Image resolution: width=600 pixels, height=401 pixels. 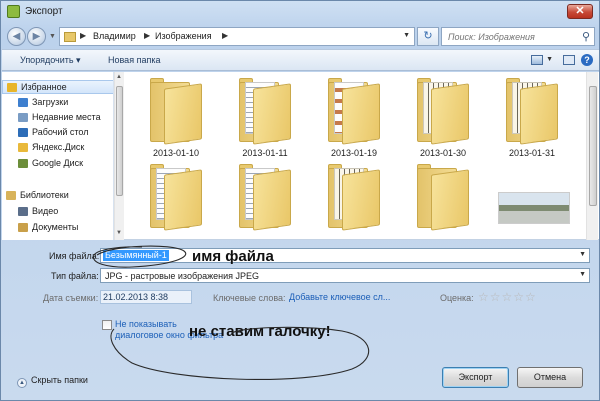 I want to click on sidebar-item-label: Избранное, so click(x=44, y=87).